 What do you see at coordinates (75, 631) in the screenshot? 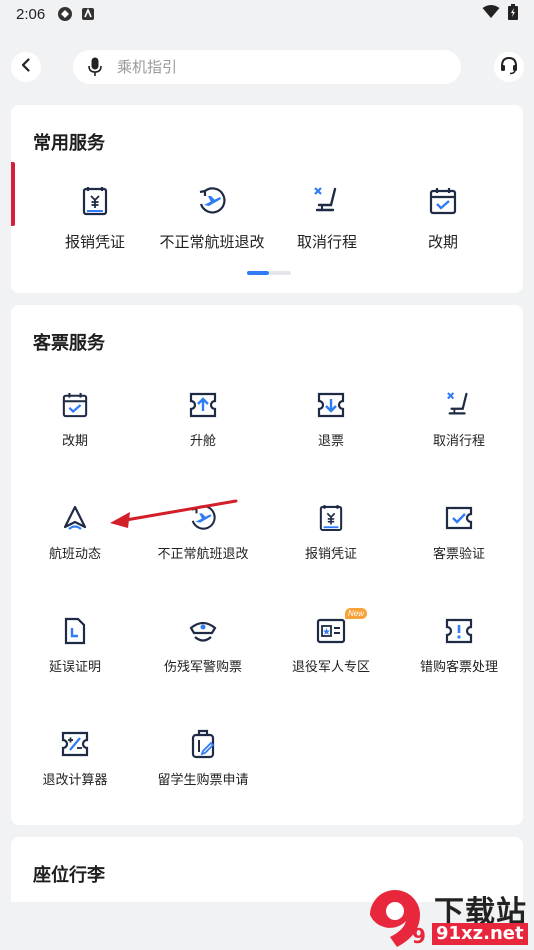
I see `delay-proof-icon` at bounding box center [75, 631].